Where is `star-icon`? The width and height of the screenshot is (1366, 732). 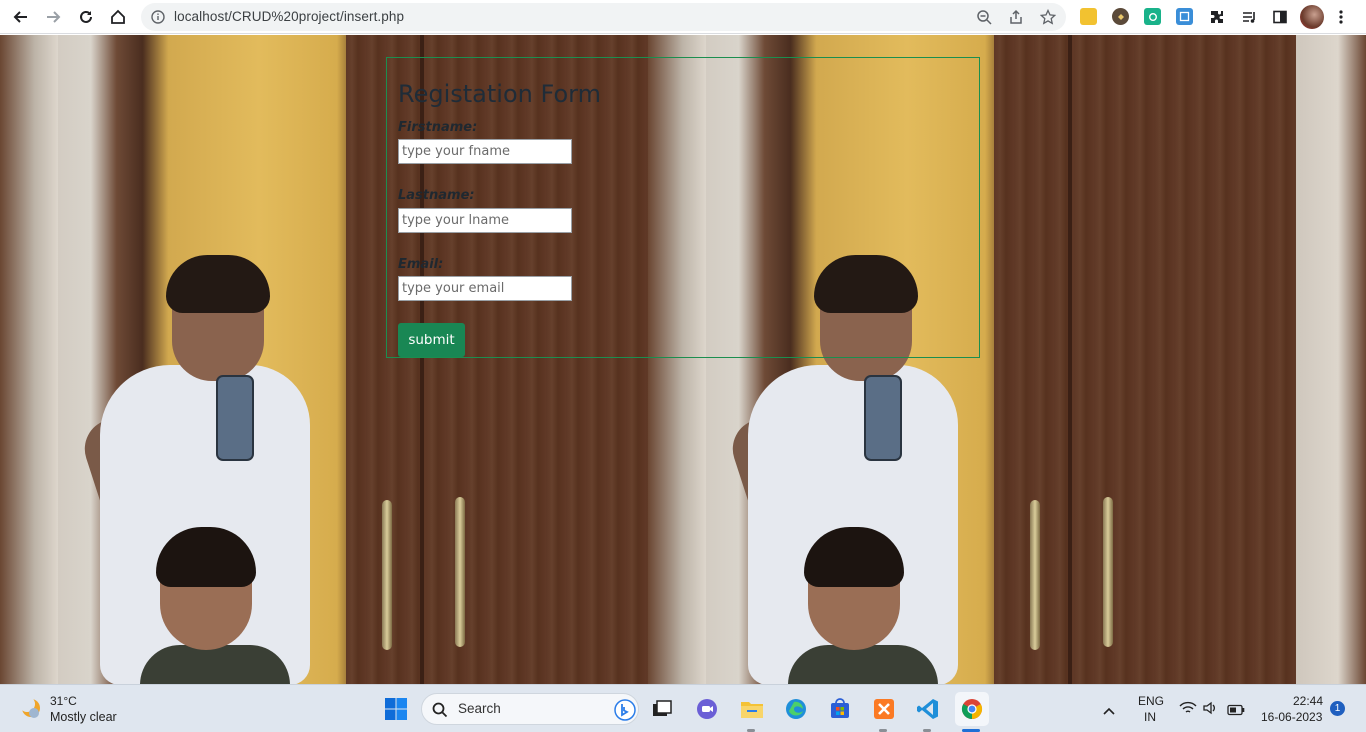
star-icon is located at coordinates (1048, 17).